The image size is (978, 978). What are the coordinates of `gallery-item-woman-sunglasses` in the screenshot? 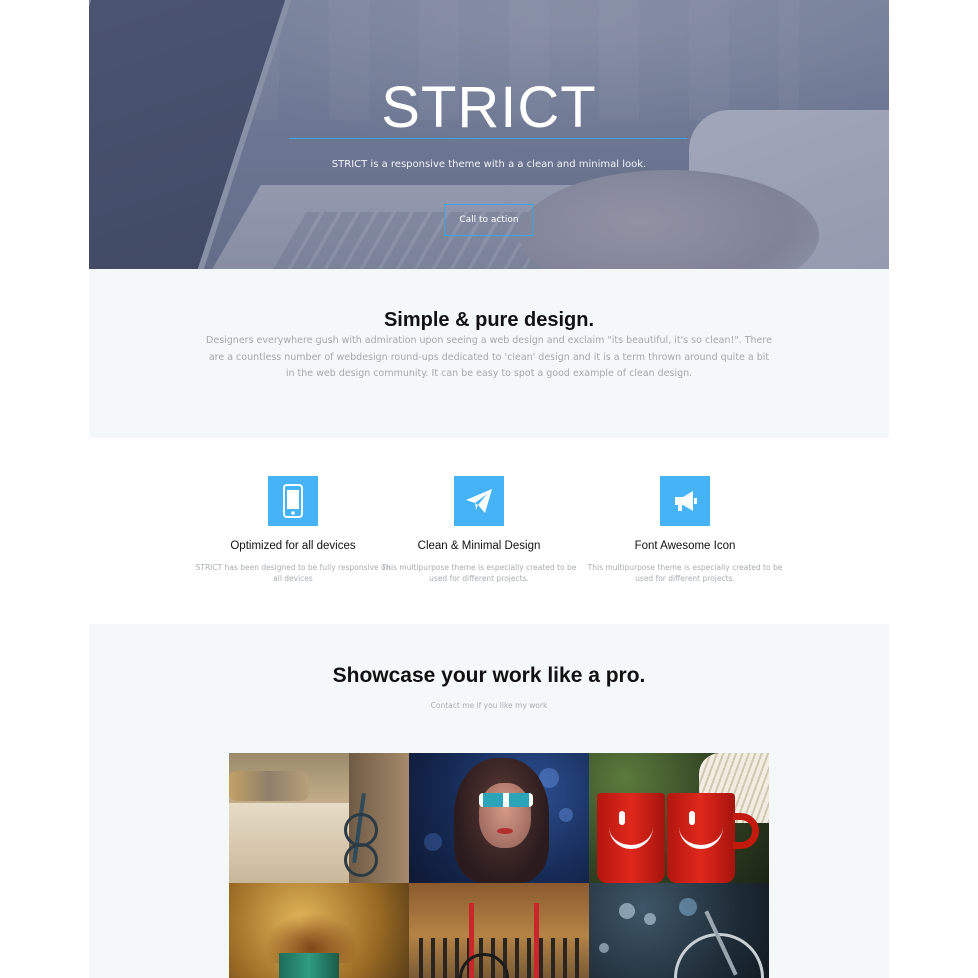 It's located at (499, 818).